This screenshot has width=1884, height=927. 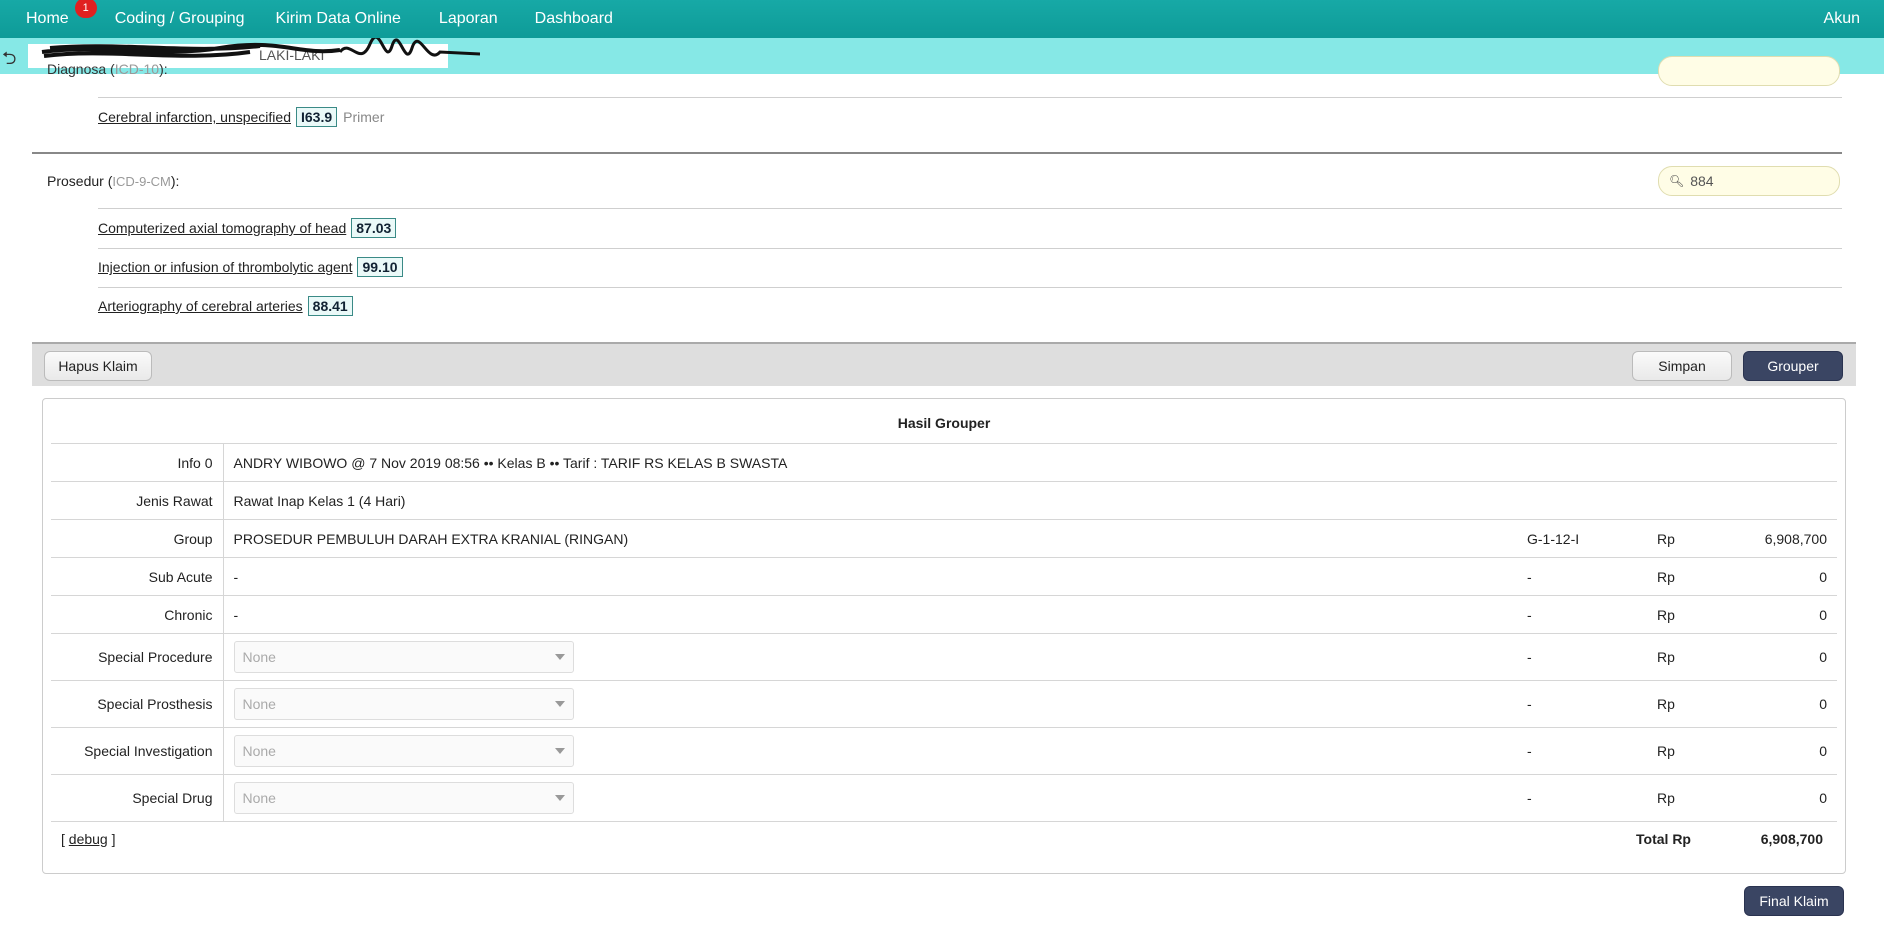 What do you see at coordinates (317, 117) in the screenshot?
I see `diagnosa-code-tag: I63.9` at bounding box center [317, 117].